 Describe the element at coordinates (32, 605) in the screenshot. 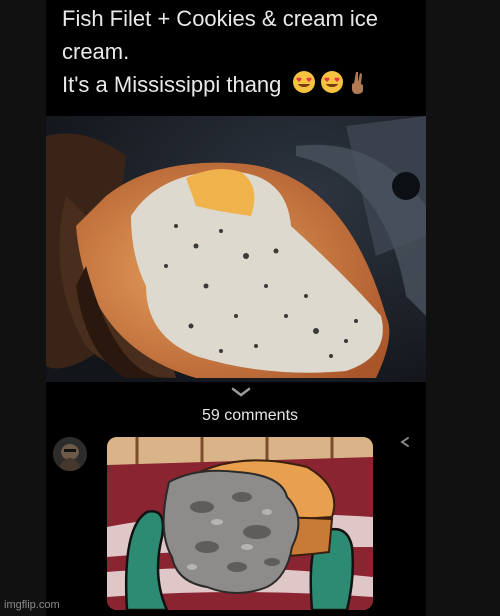

I see `watermark: imgflip.com` at that location.